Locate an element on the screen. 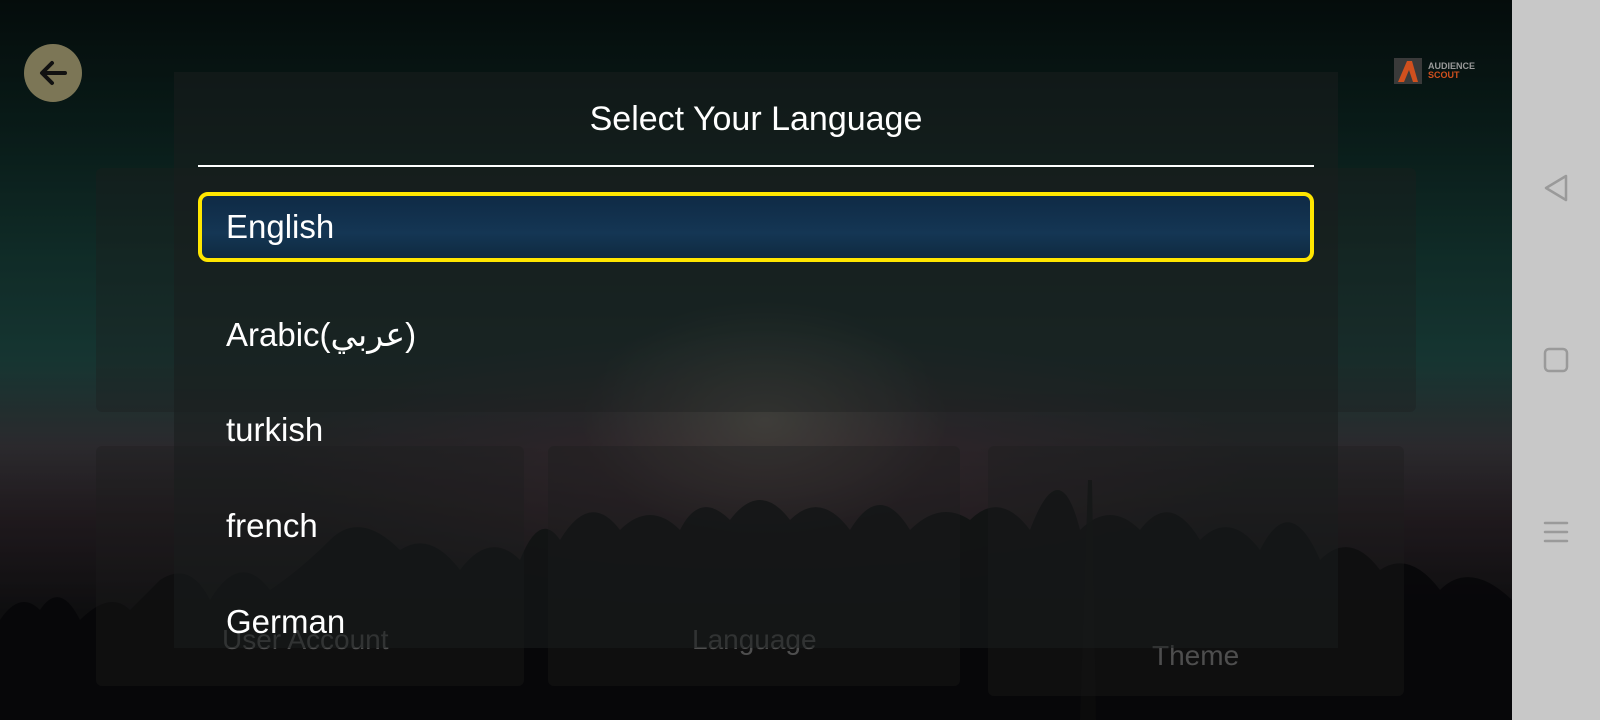 Image resolution: width=1600 pixels, height=720 pixels. nav-back-button is located at coordinates (1556, 188).